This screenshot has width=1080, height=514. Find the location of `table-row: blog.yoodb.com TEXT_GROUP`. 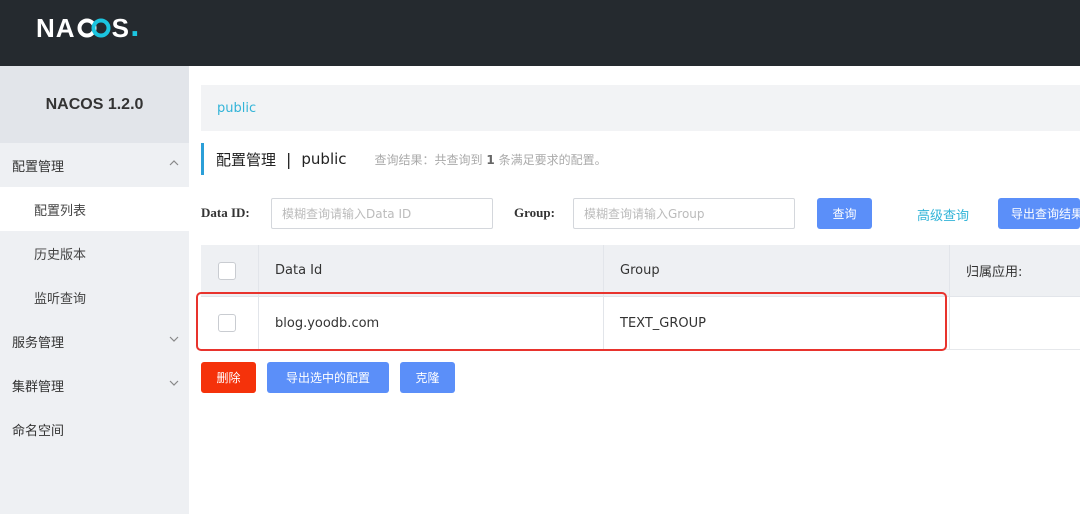

table-row: blog.yoodb.com TEXT_GROUP is located at coordinates (640, 323).